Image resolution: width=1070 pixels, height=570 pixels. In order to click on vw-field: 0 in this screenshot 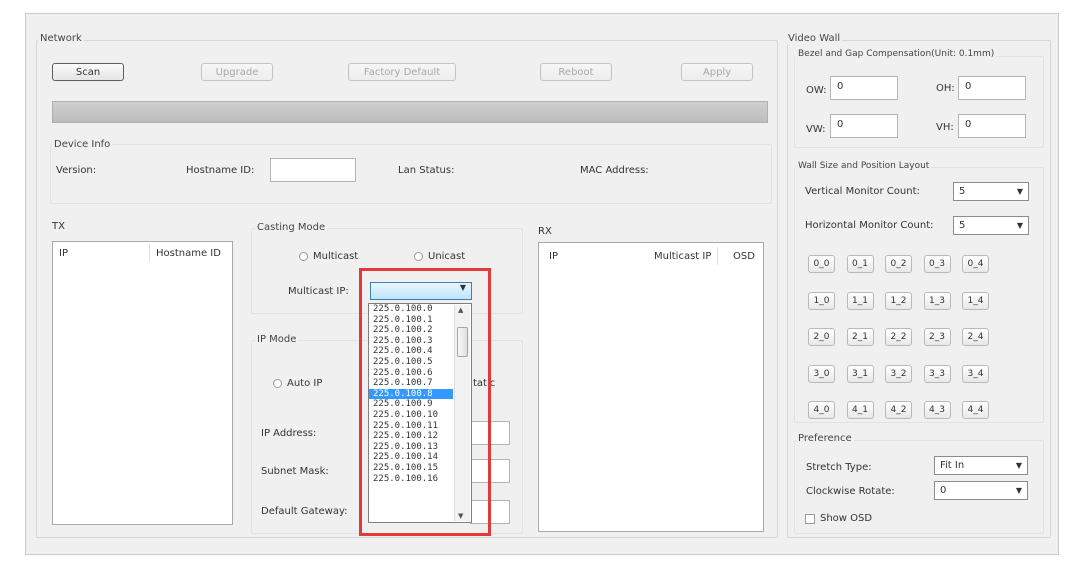, I will do `click(864, 126)`.